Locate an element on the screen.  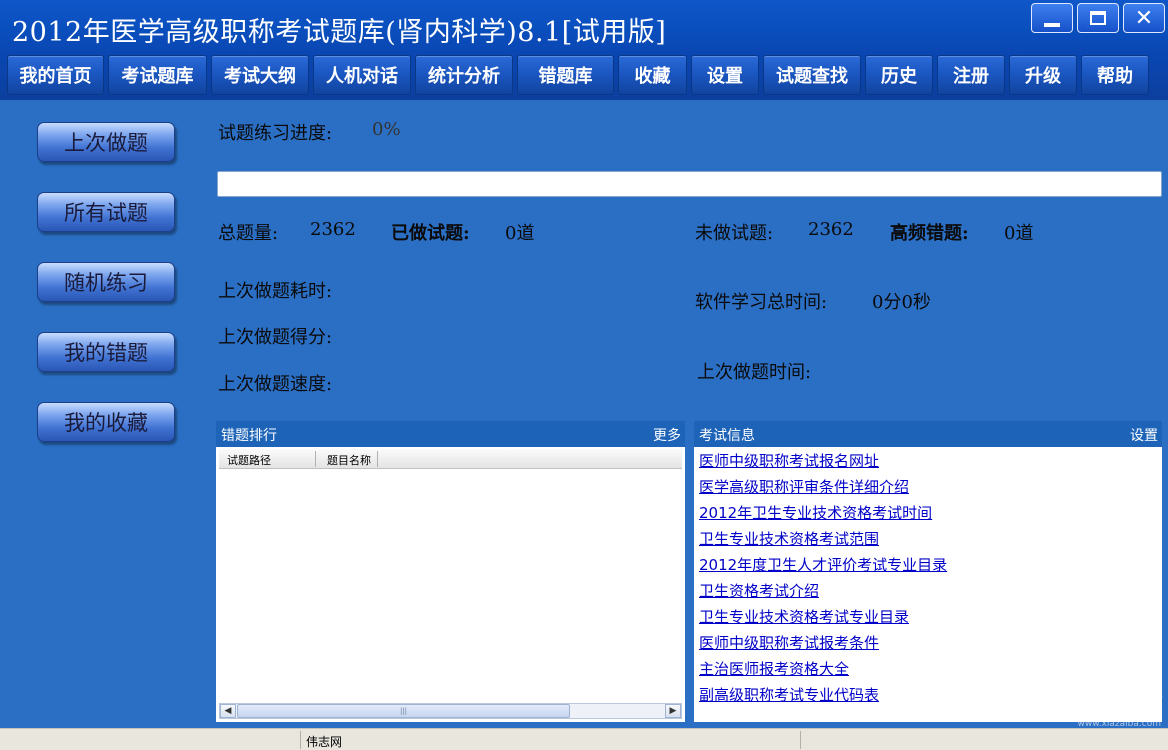
exam-info-settings-link: 设置 is located at coordinates (1144, 435).